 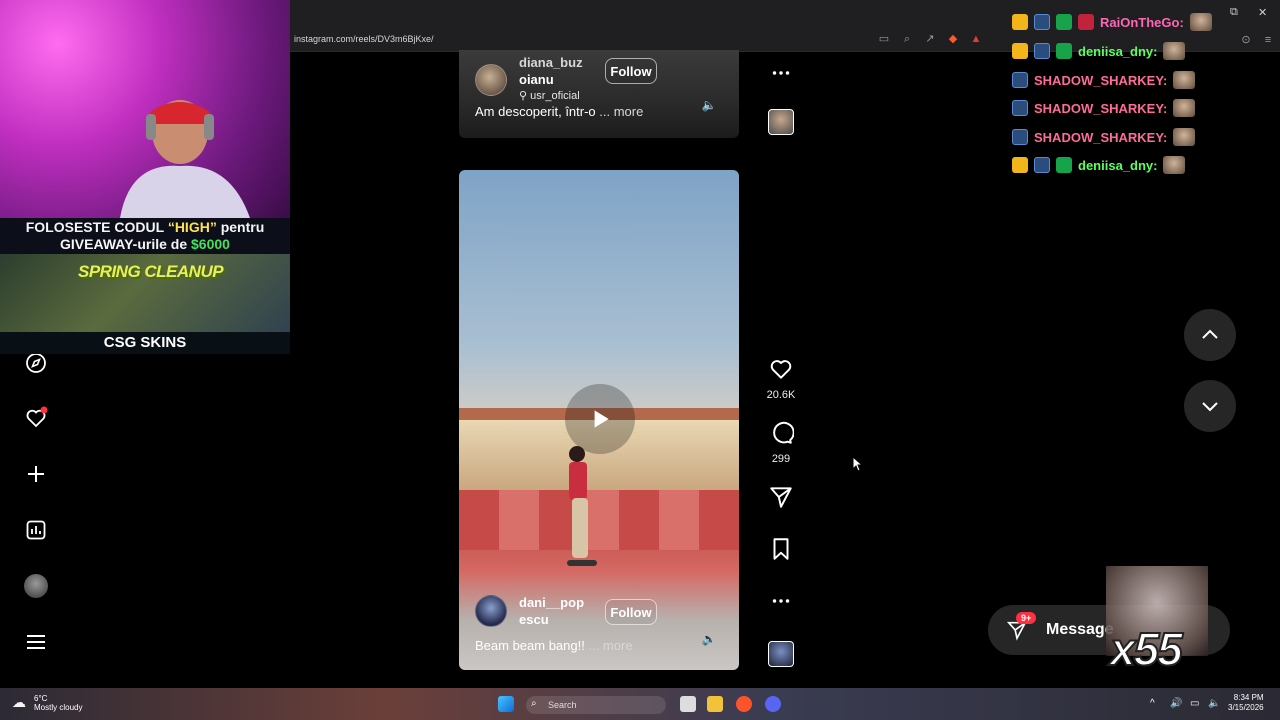 I want to click on username-line-2: escu, so click(x=534, y=619).